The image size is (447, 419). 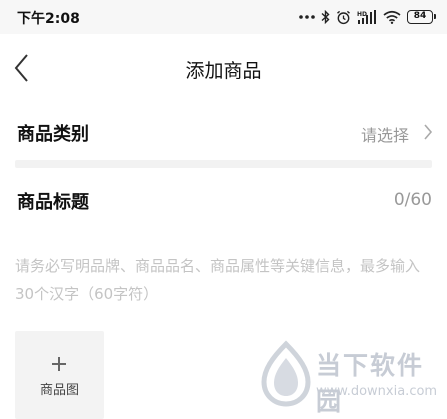 I want to click on svg-text: HD, so click(x=362, y=14).